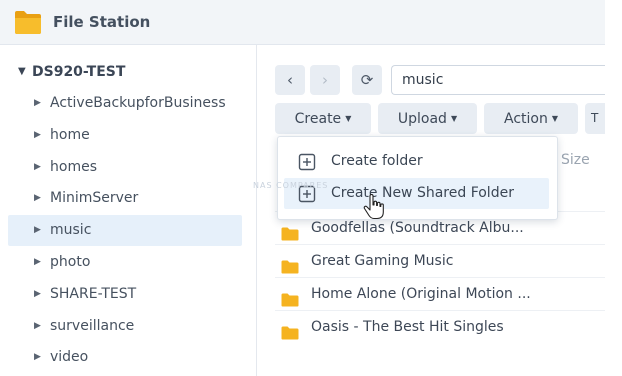  I want to click on back-button: ‹, so click(290, 80).